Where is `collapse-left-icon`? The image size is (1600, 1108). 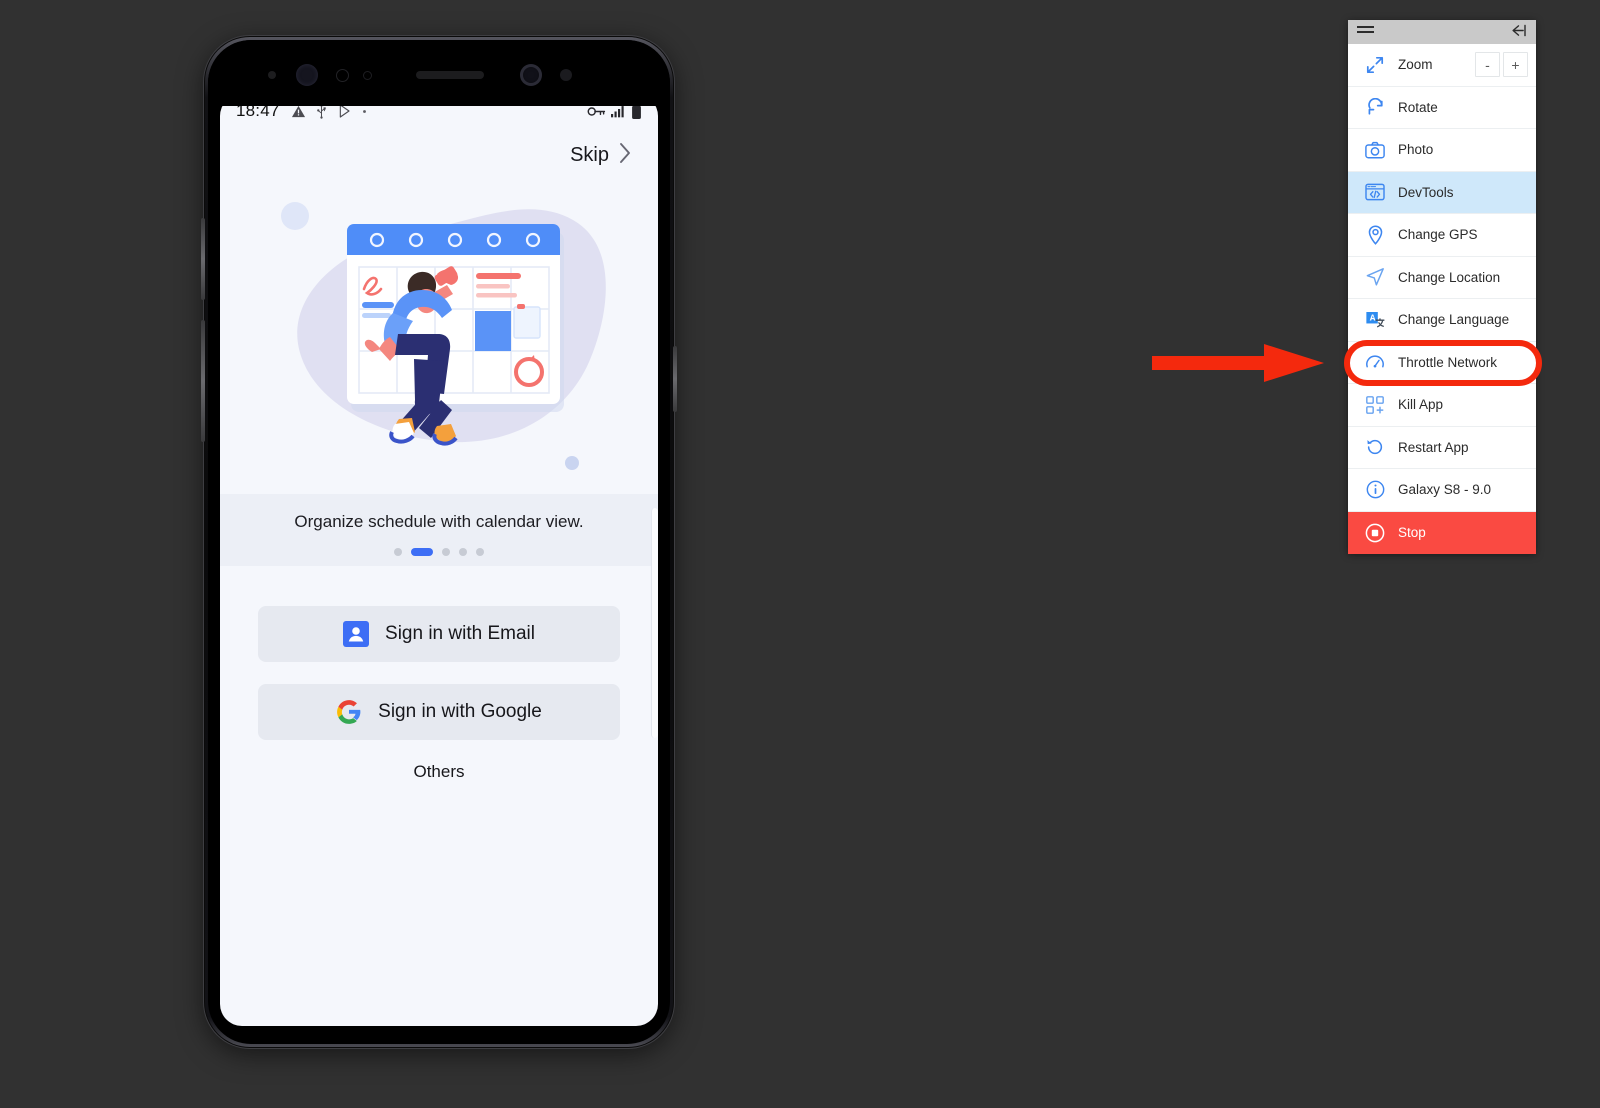
collapse-left-icon is located at coordinates (1518, 32).